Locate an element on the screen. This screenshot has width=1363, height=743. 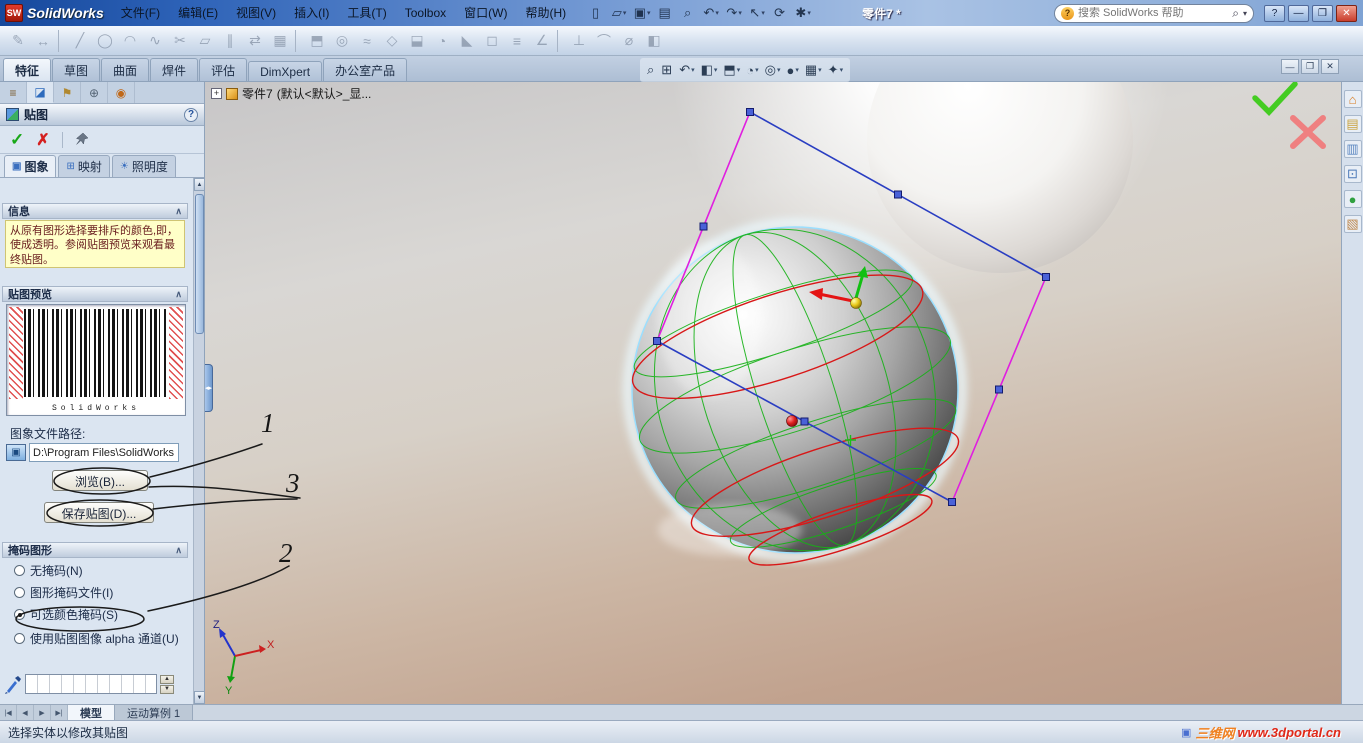
offset-entities-icon: ∥ is located at coordinates (230, 41).